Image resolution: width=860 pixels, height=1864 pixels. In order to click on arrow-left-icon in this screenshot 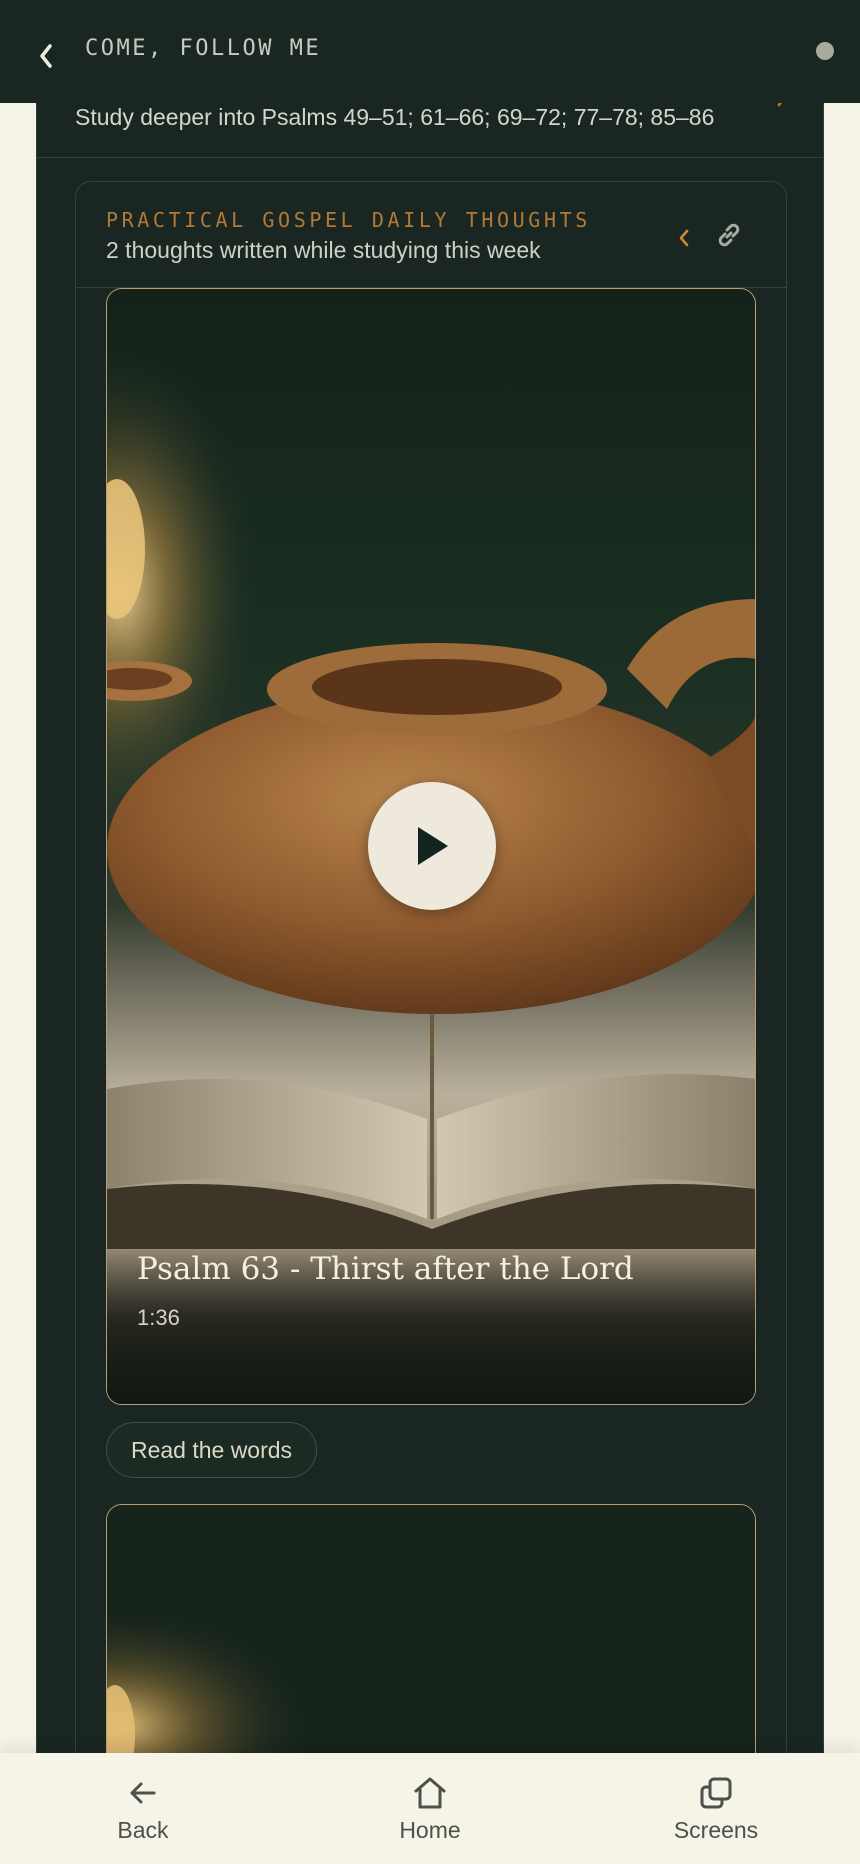, I will do `click(143, 1793)`.